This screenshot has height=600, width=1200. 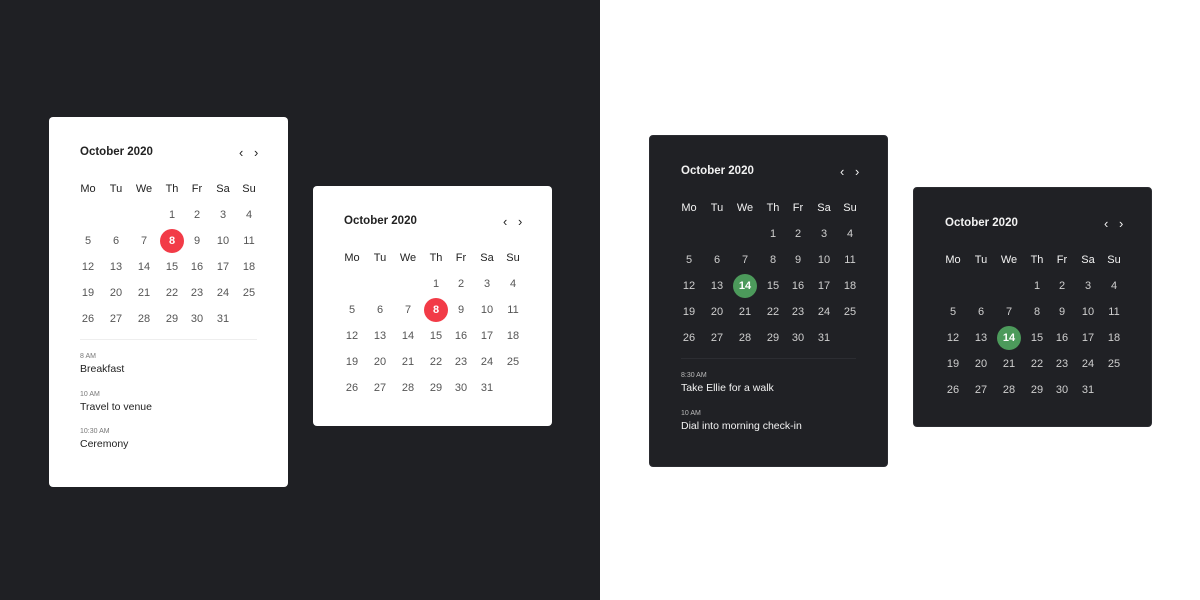 What do you see at coordinates (1009, 338) in the screenshot?
I see `selected-day: 14` at bounding box center [1009, 338].